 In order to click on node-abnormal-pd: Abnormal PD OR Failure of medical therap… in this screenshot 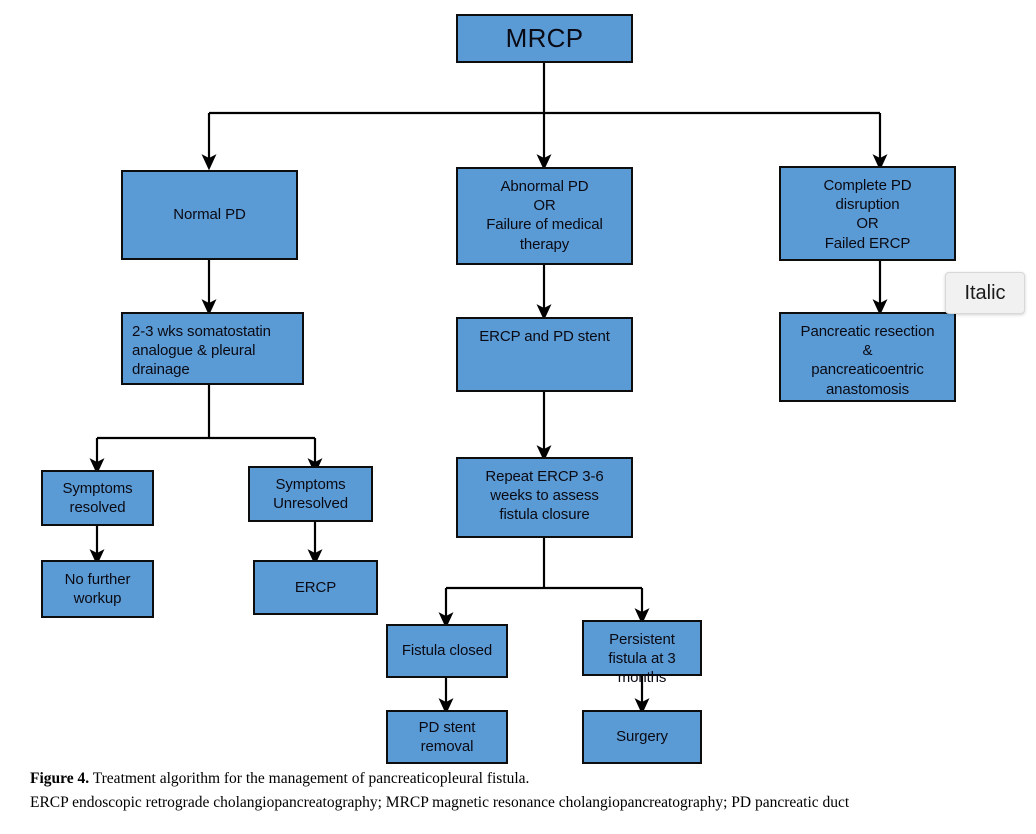, I will do `click(544, 216)`.